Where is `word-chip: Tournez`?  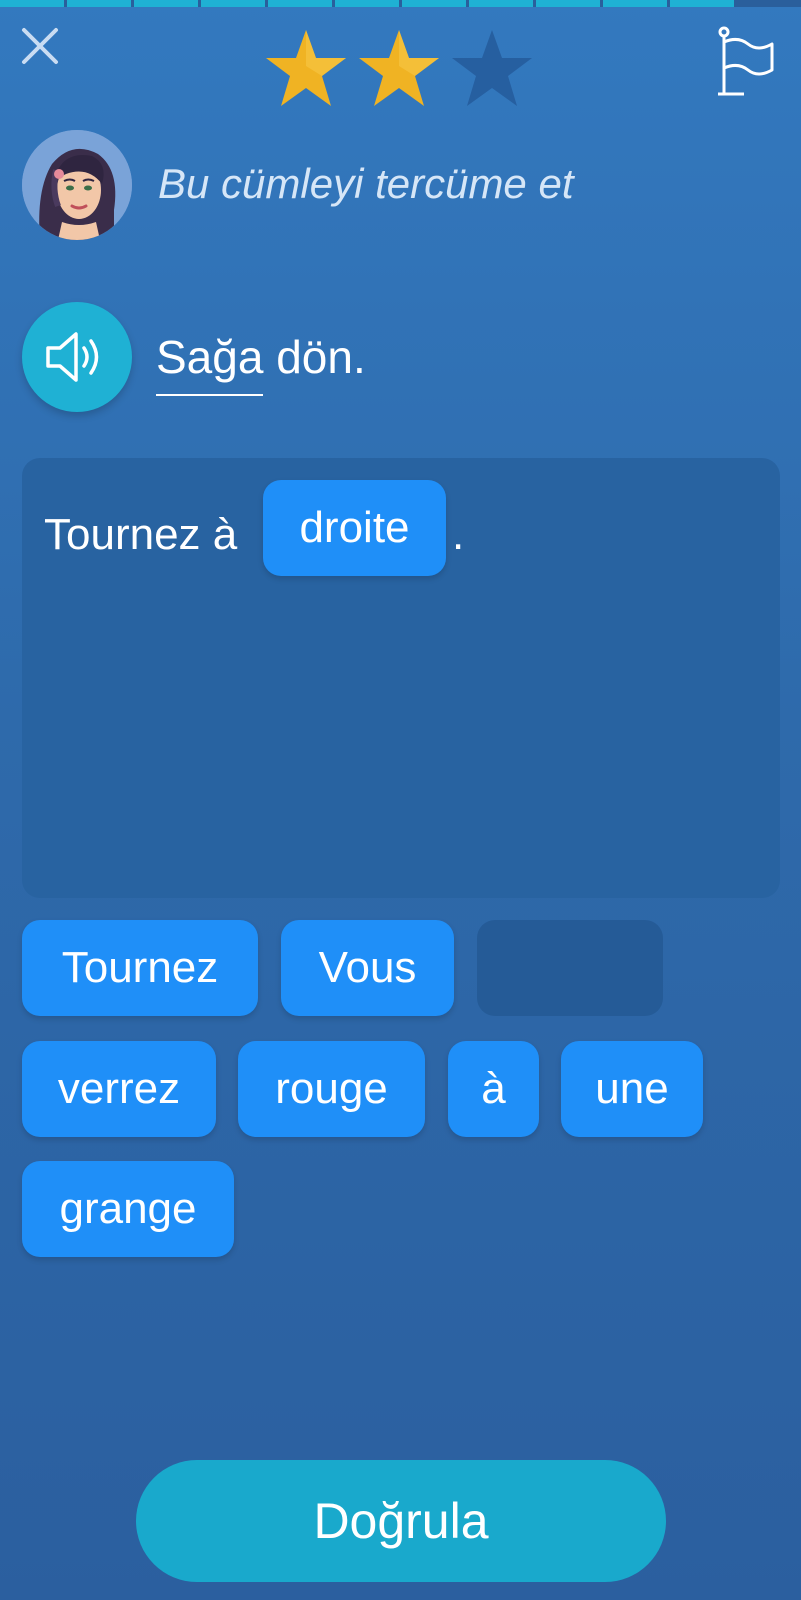
word-chip: Tournez is located at coordinates (140, 968).